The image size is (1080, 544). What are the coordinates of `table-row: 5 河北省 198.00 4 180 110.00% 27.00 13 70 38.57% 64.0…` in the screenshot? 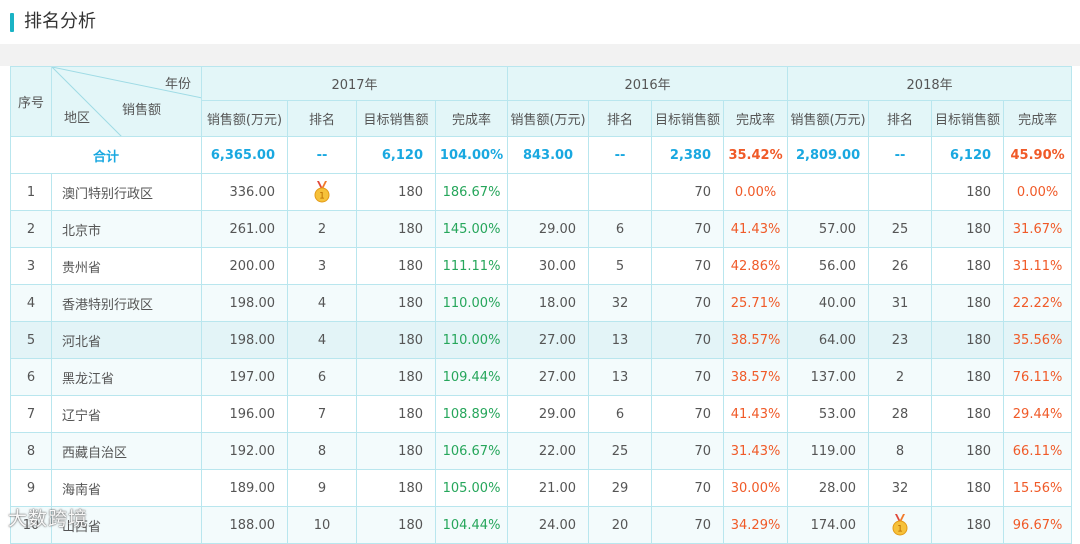 It's located at (541, 340).